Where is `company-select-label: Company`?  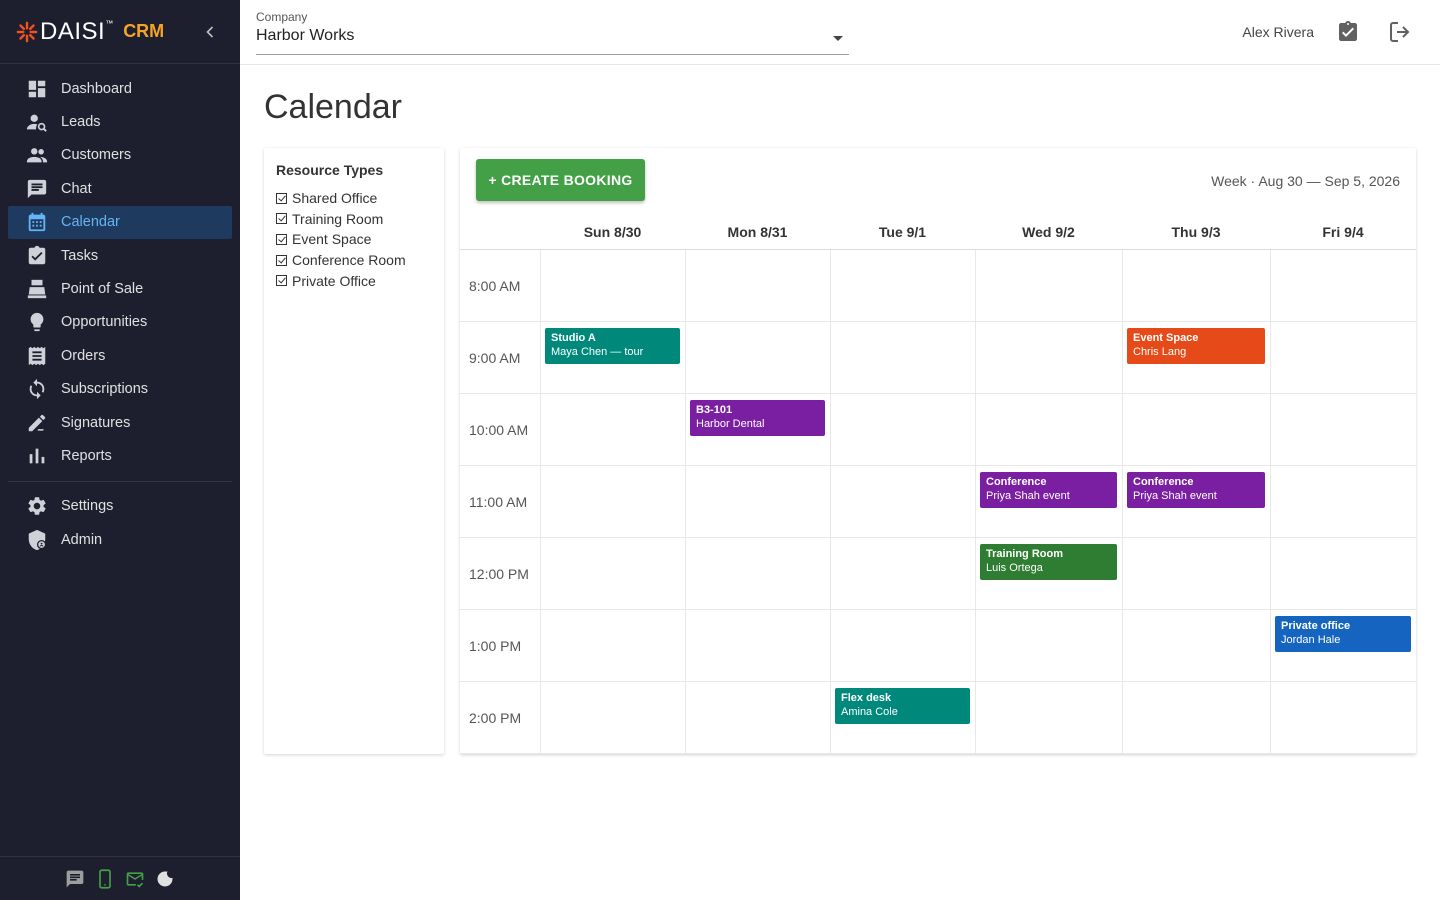 company-select-label: Company is located at coordinates (282, 17).